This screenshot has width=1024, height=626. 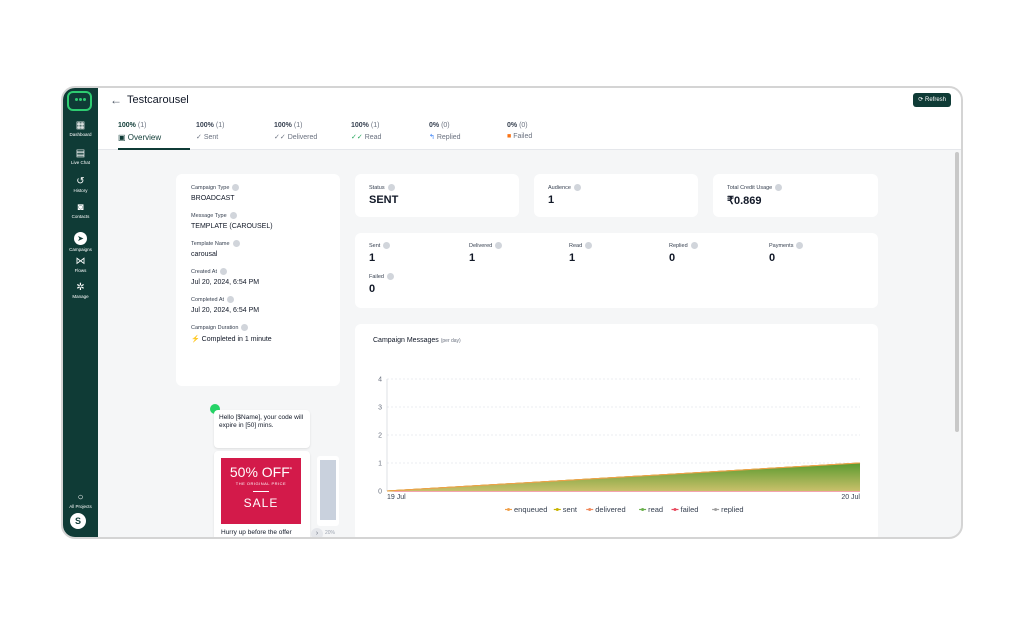 I want to click on sent-label: Sent, so click(x=375, y=245).